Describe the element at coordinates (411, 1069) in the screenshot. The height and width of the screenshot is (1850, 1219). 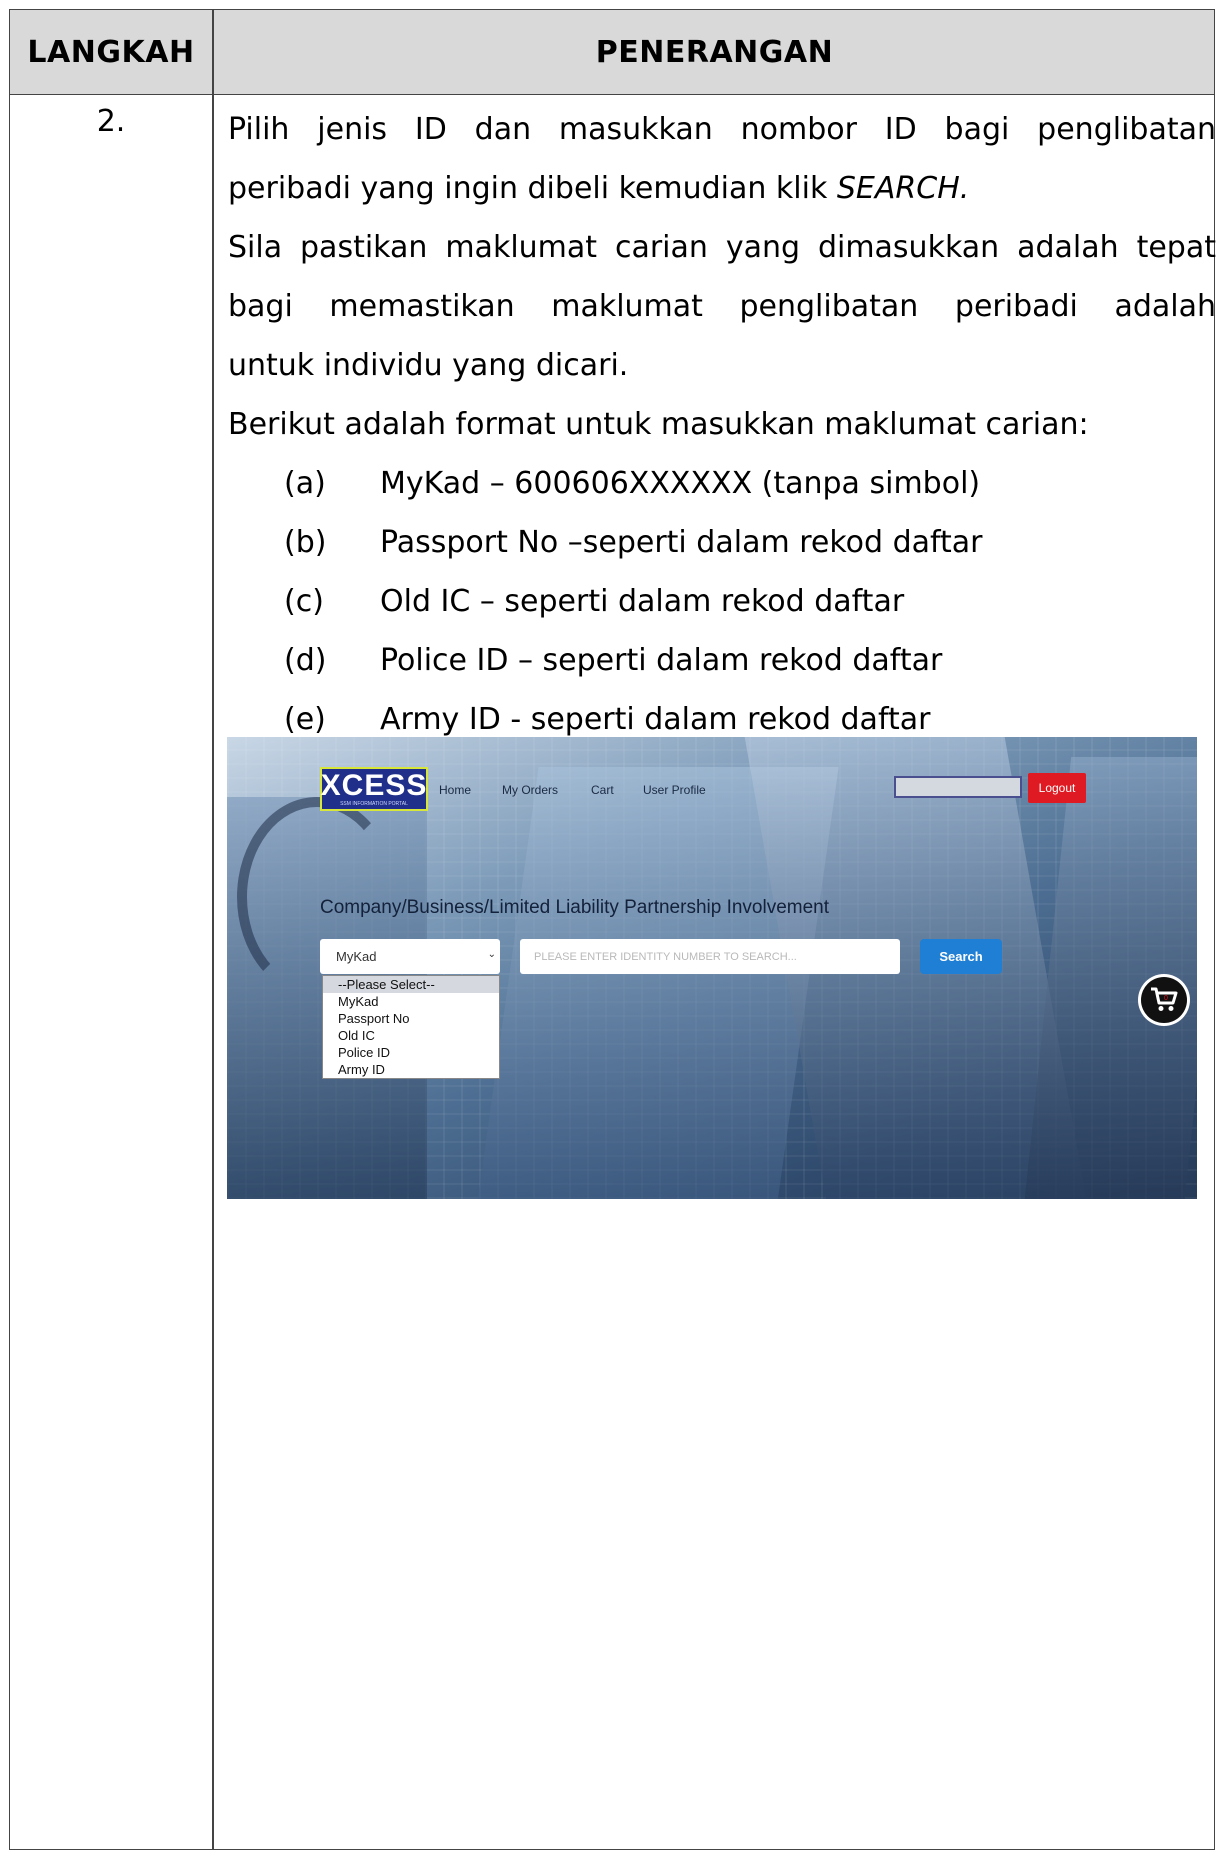
I see `dropdown-option: Army ID` at that location.